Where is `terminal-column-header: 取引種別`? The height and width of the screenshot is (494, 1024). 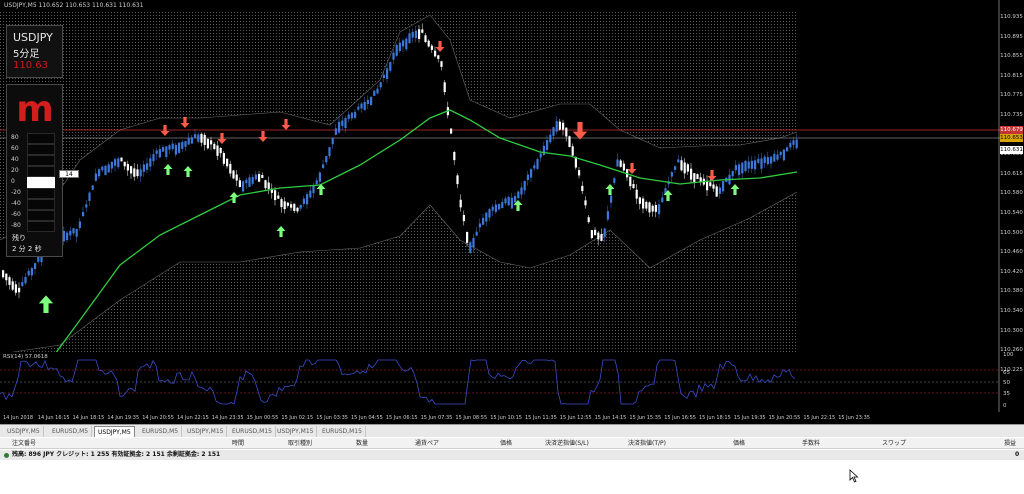 terminal-column-header: 取引種別 is located at coordinates (300, 443).